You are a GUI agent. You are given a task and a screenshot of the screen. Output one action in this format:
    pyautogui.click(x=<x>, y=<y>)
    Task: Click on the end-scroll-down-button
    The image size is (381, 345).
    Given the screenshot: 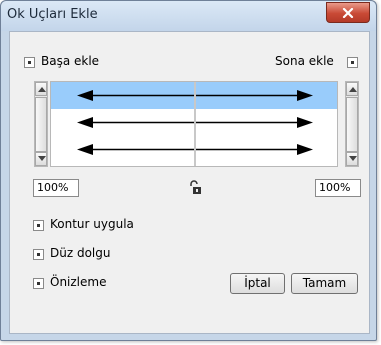 What is the action you would take?
    pyautogui.click(x=352, y=159)
    